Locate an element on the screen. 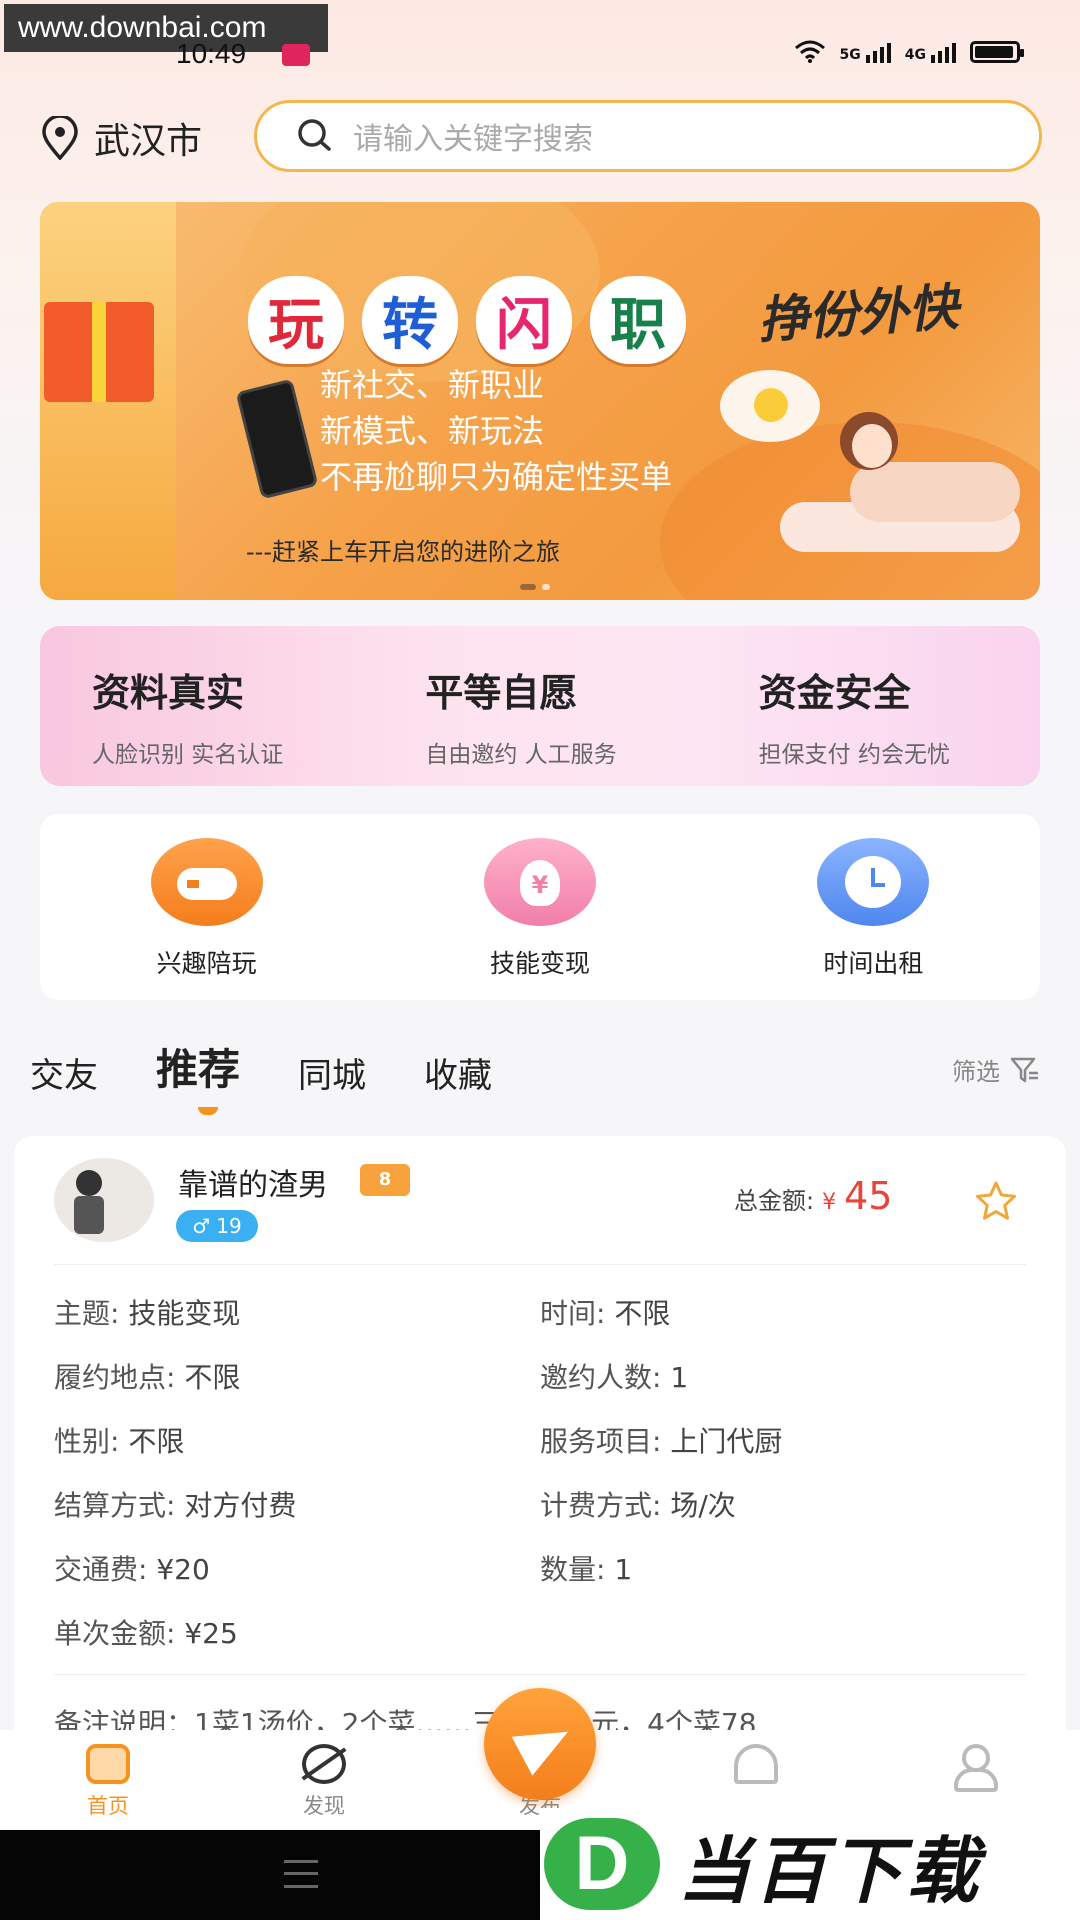 This screenshot has width=1080, height=1920. paper-plane-icon is located at coordinates (545, 1744).